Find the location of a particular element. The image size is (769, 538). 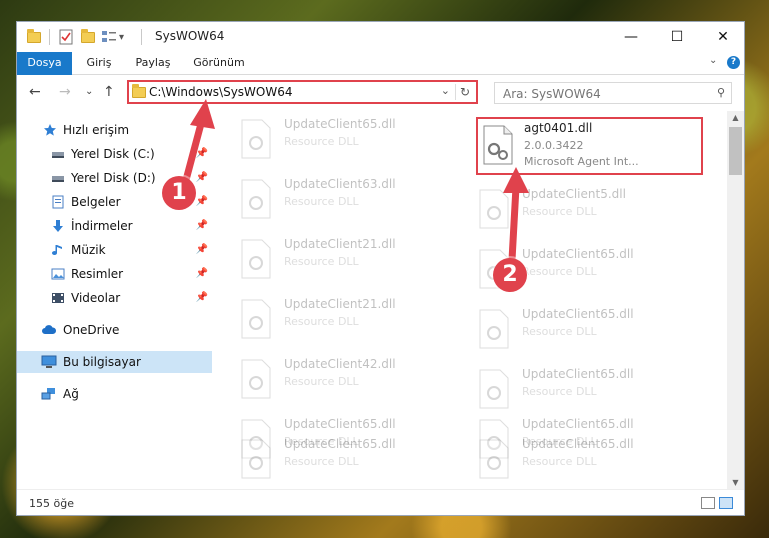

forward-button: → is located at coordinates (65, 92).